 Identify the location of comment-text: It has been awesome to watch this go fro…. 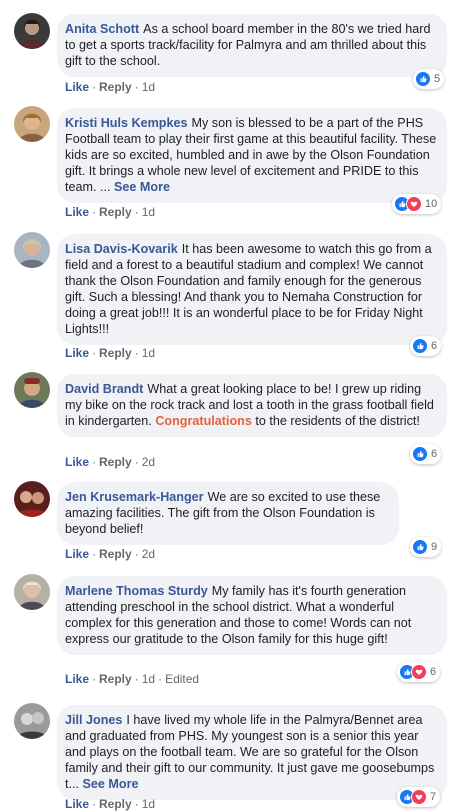
(248, 289).